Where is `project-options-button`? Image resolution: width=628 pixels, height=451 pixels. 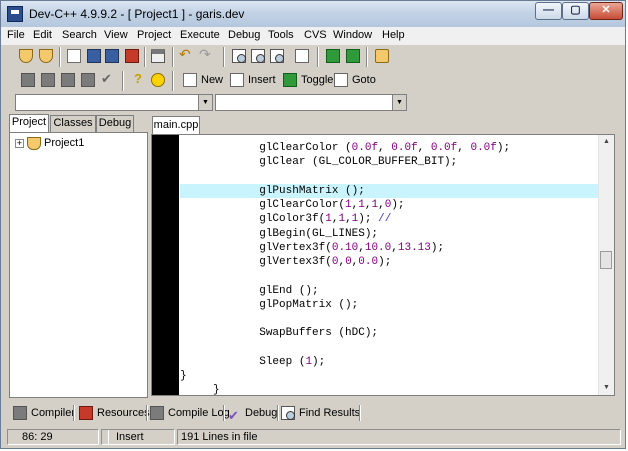 project-options-button is located at coordinates (382, 56).